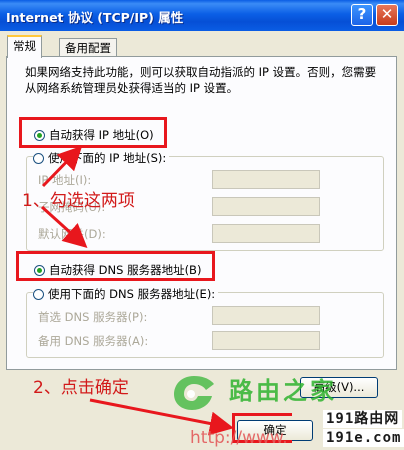 This screenshot has height=450, width=404. What do you see at coordinates (64, 227) in the screenshot?
I see `arrow-to-auto-dns` at bounding box center [64, 227].